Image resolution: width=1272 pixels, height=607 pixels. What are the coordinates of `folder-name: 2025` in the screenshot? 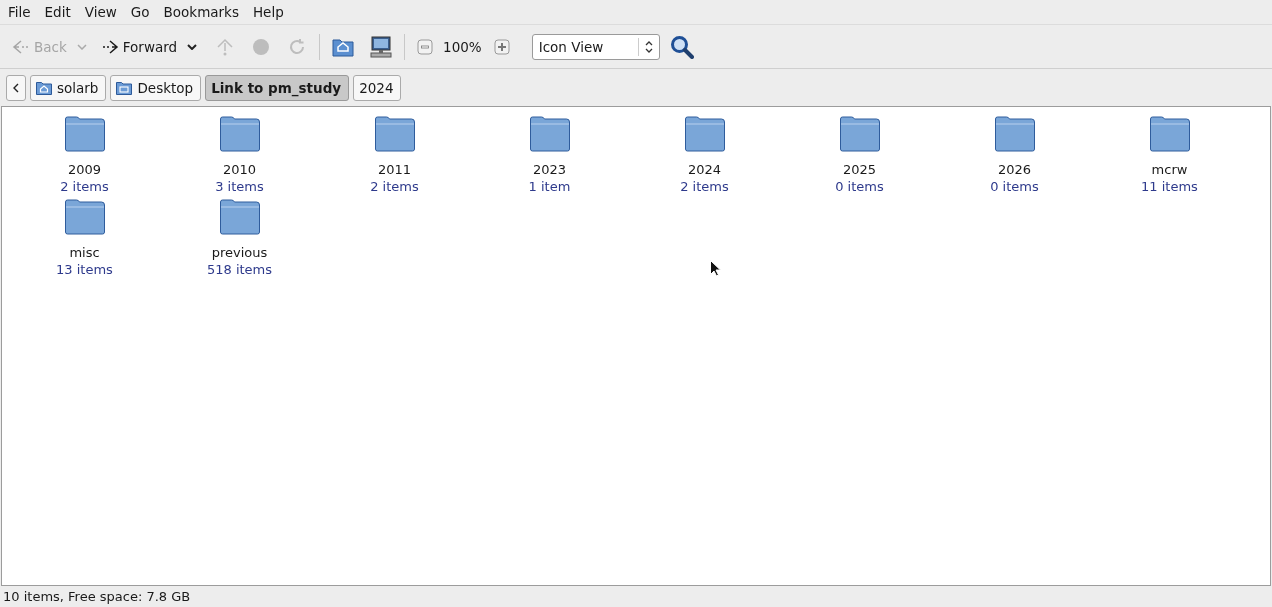 It's located at (859, 169).